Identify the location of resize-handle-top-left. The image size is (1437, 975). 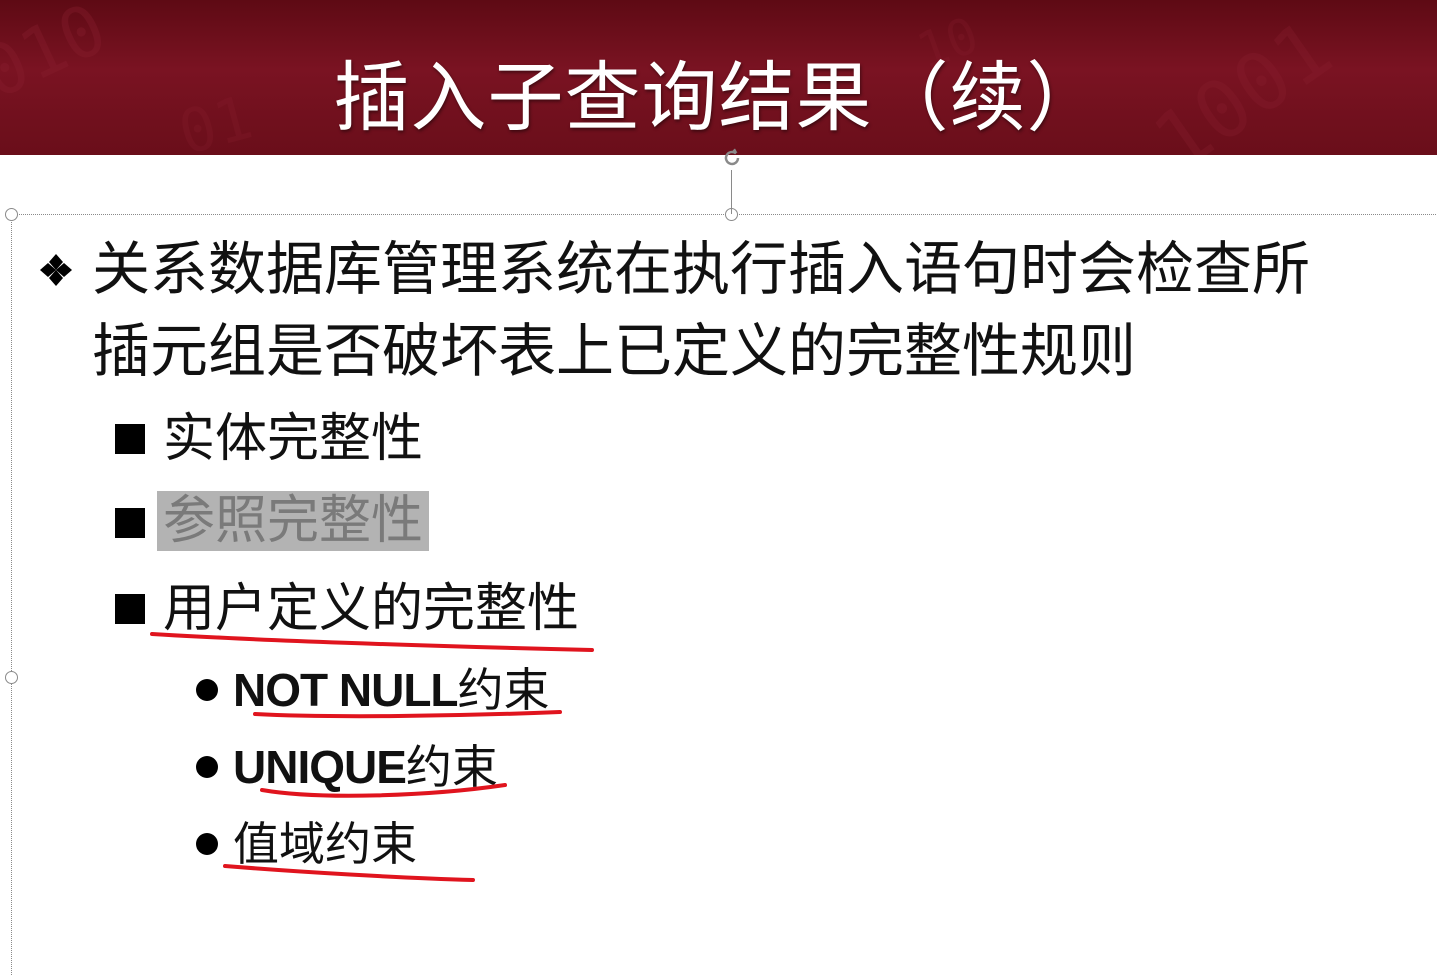
(11, 214).